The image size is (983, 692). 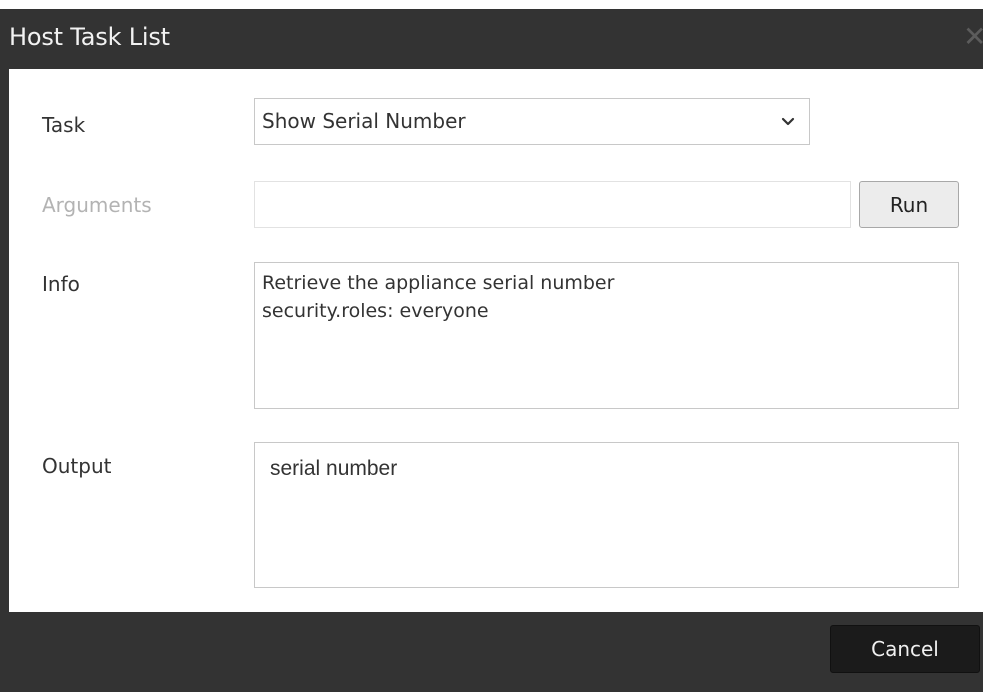 I want to click on arguments-label: Arguments, so click(x=97, y=205).